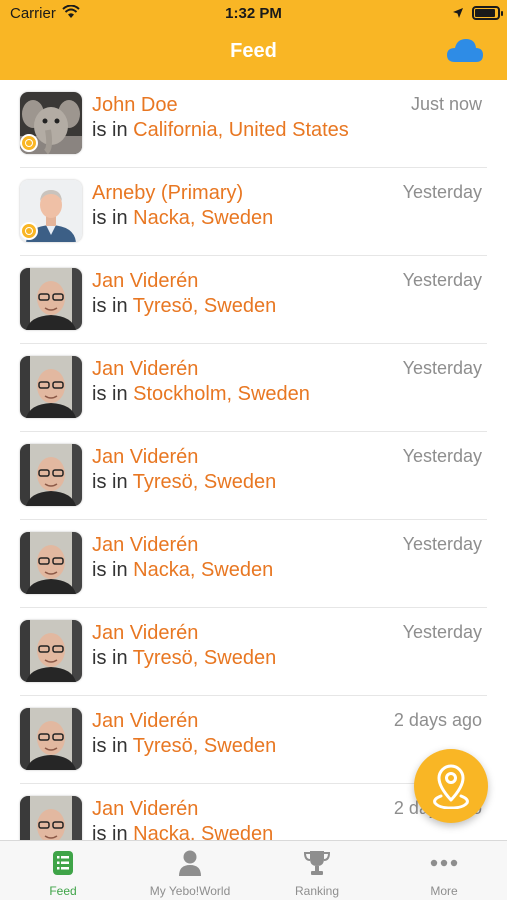 The height and width of the screenshot is (900, 507). I want to click on status-bar: Carrier 1:32 PM, so click(253, 14).